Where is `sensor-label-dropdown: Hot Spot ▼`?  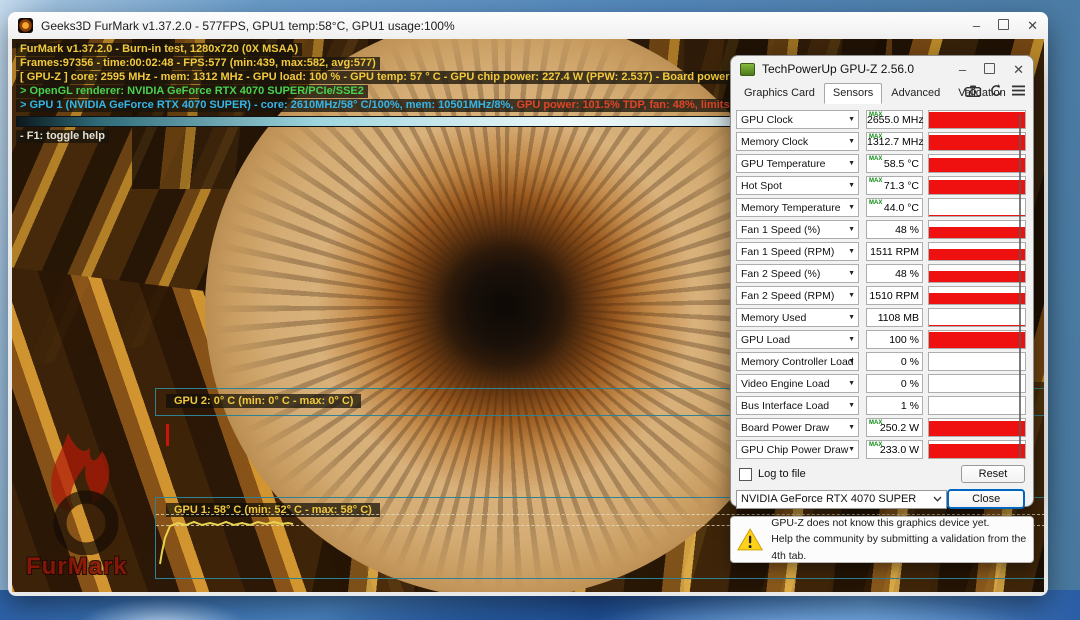 sensor-label-dropdown: Hot Spot ▼ is located at coordinates (797, 185).